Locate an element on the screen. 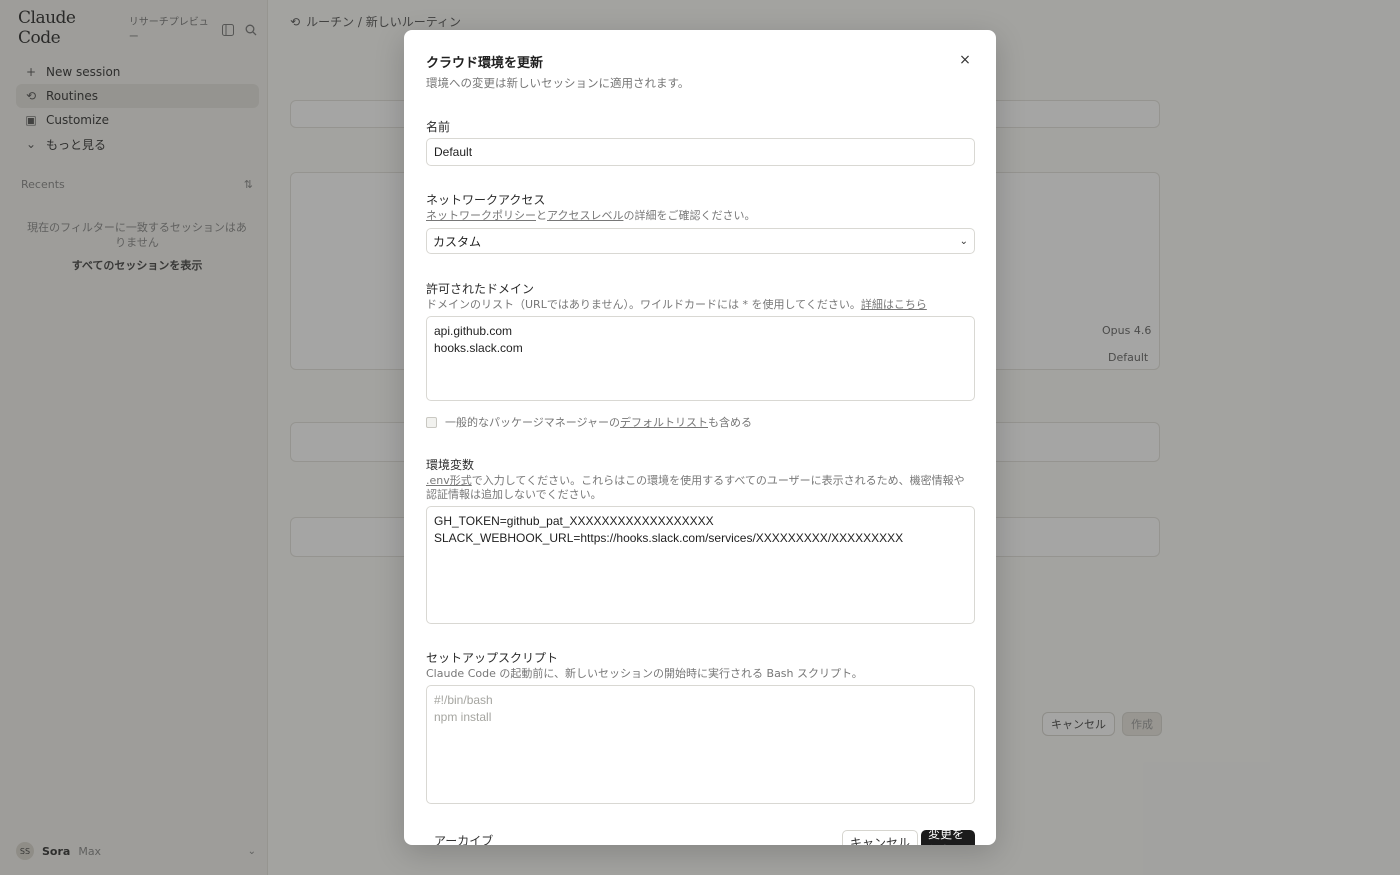 Image resolution: width=1400 pixels, height=875 pixels. network-access-label: ネットワークアクセス is located at coordinates (486, 200).